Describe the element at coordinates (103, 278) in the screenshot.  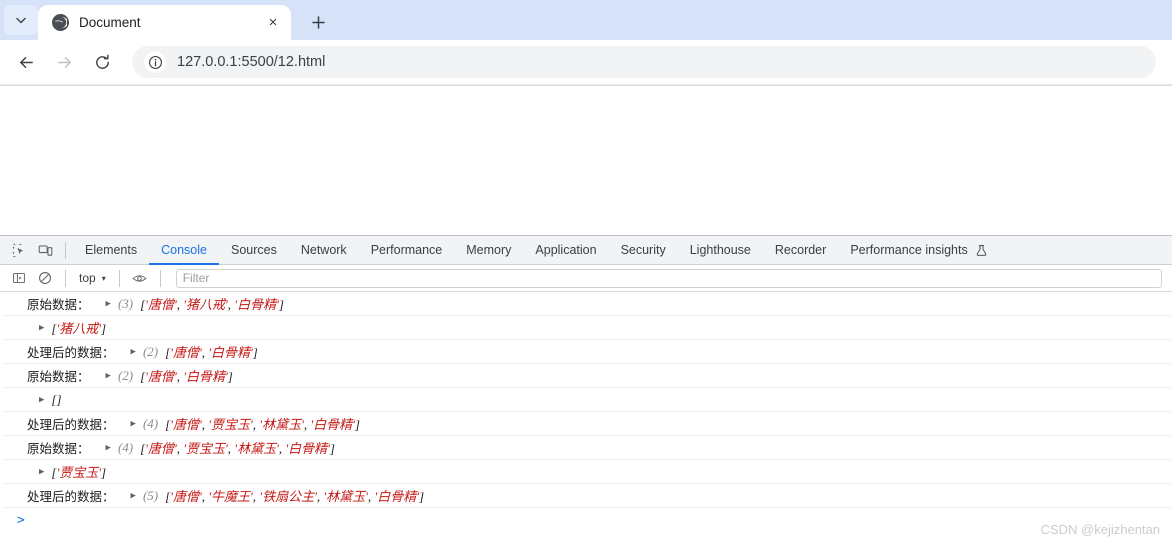
I see `chevron-down-icon: ▾` at that location.